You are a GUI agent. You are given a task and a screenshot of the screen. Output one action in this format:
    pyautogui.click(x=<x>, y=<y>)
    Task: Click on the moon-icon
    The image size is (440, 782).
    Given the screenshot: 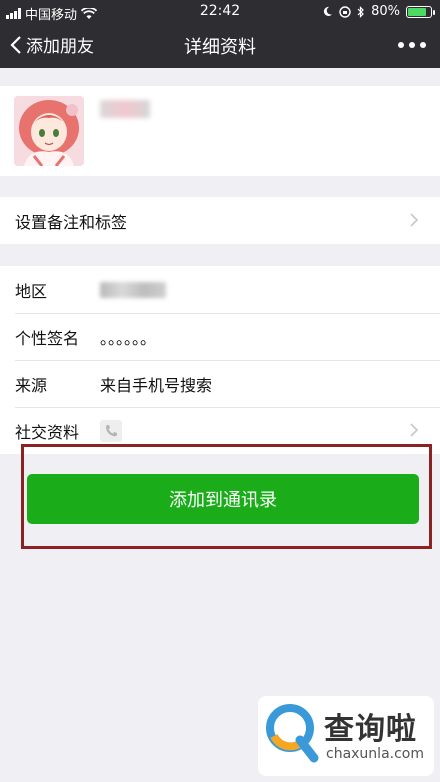 What is the action you would take?
    pyautogui.click(x=328, y=11)
    